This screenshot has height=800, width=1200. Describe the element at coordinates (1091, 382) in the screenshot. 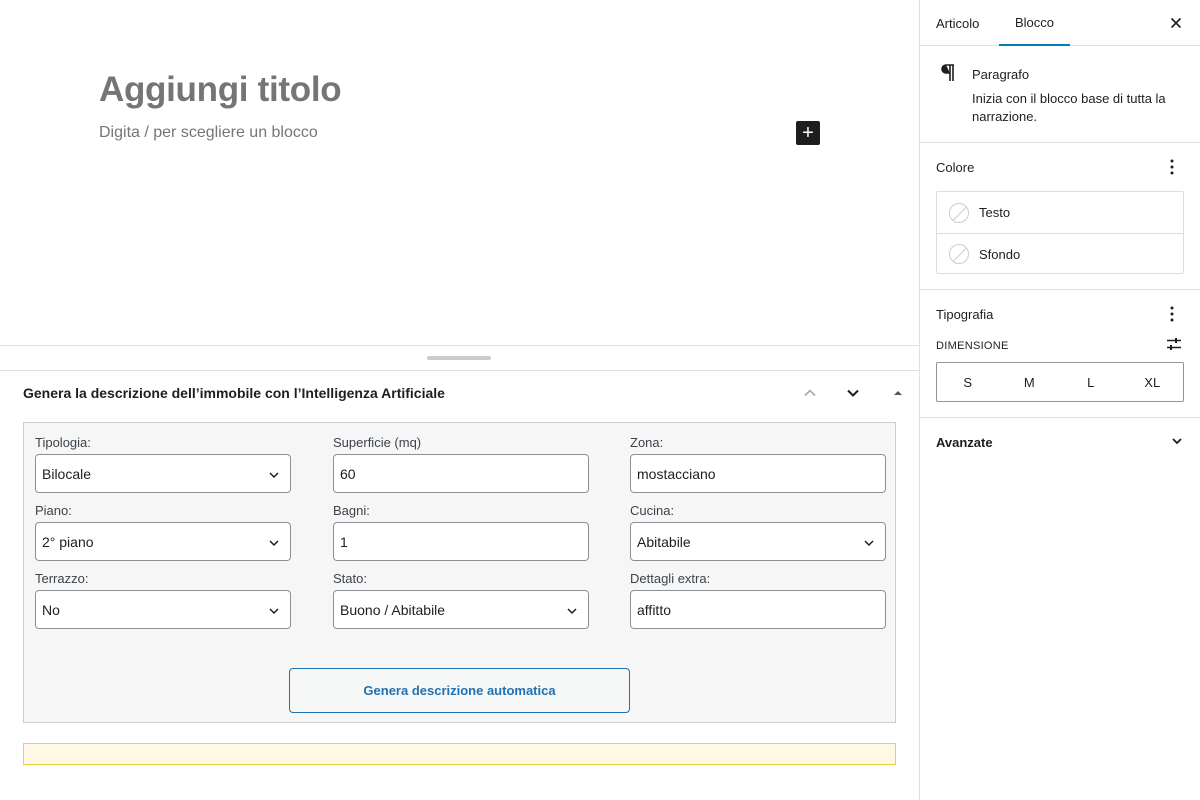

I see `size-l-option: L` at that location.